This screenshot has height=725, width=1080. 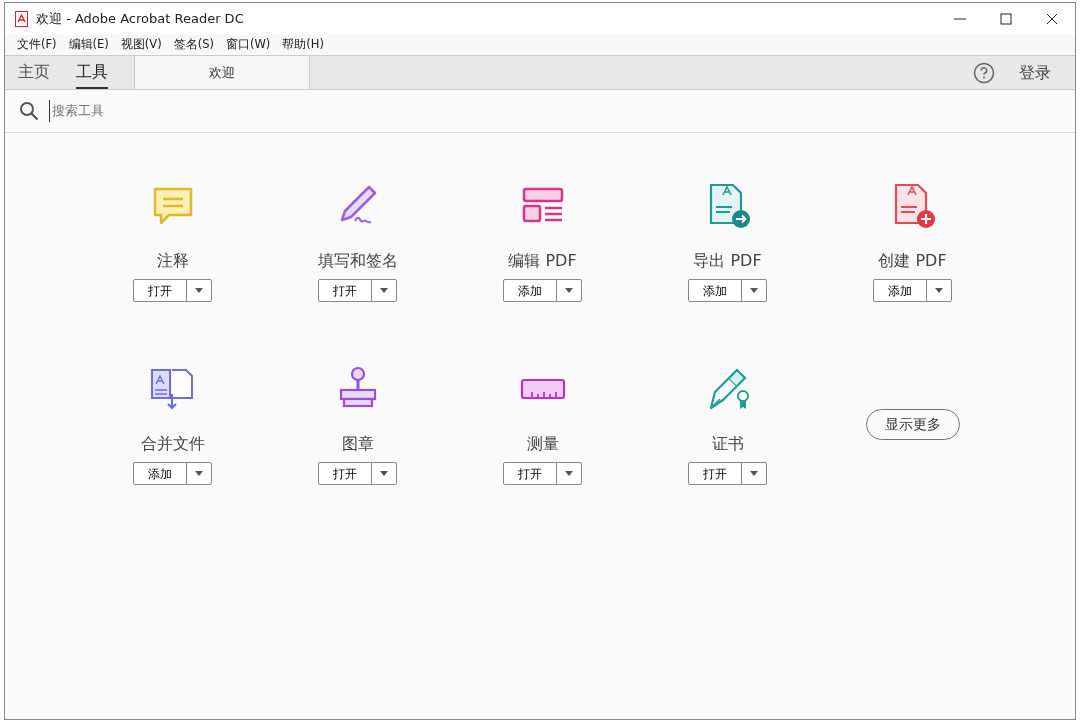 I want to click on tool-name: 证书, so click(x=727, y=444).